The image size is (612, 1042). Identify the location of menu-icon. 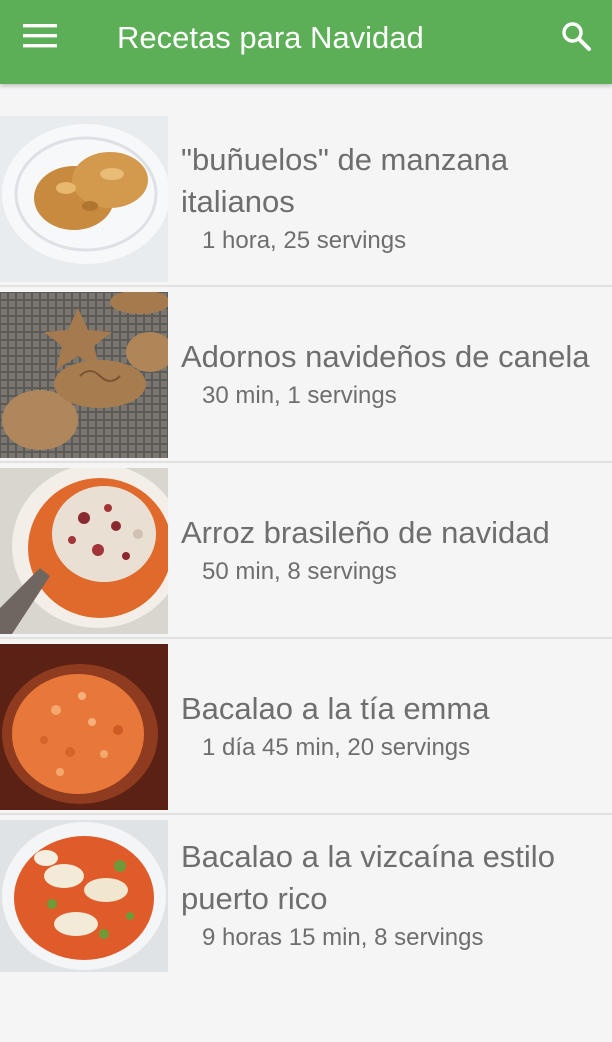
(40, 38).